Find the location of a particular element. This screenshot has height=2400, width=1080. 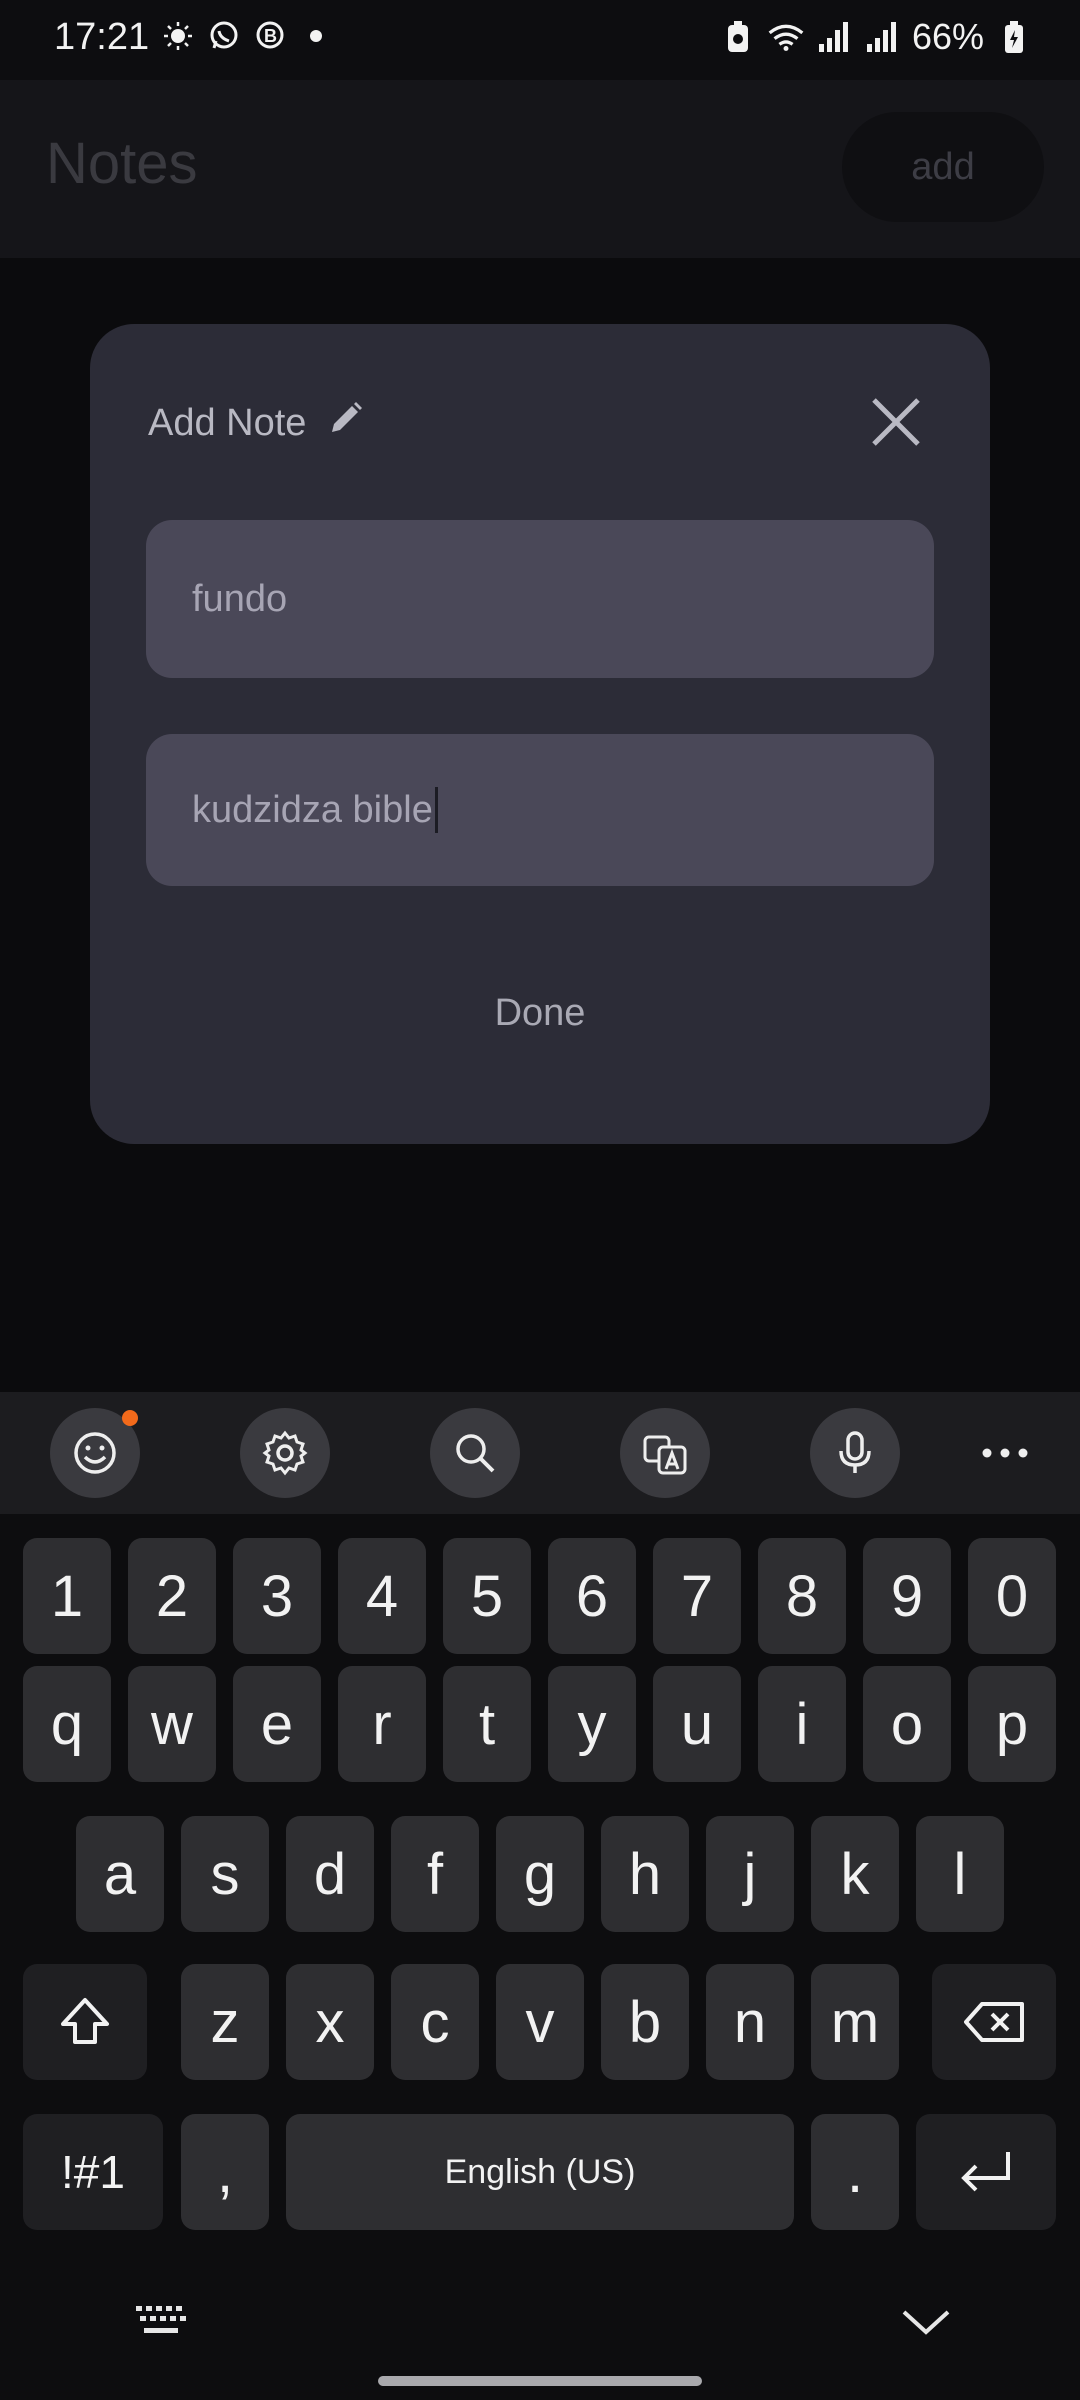

backspace-key is located at coordinates (994, 2022).